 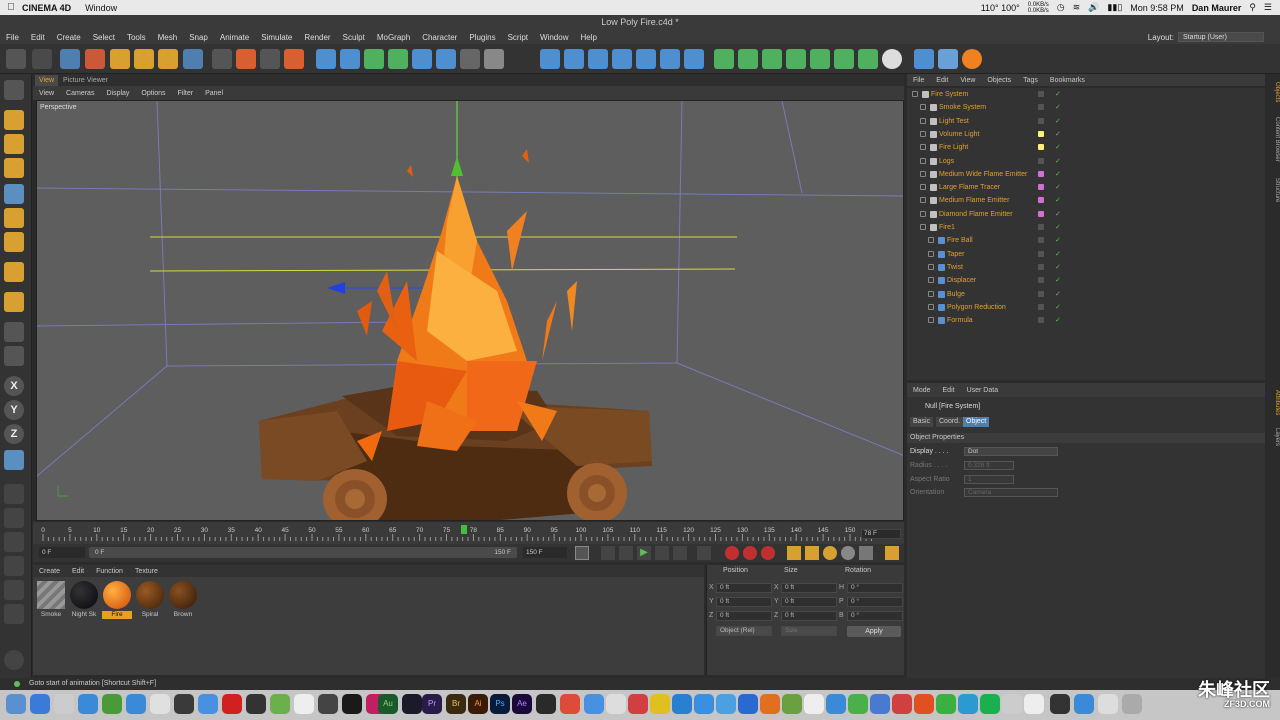 I want to click on audition-icon: Au, so click(x=388, y=704).